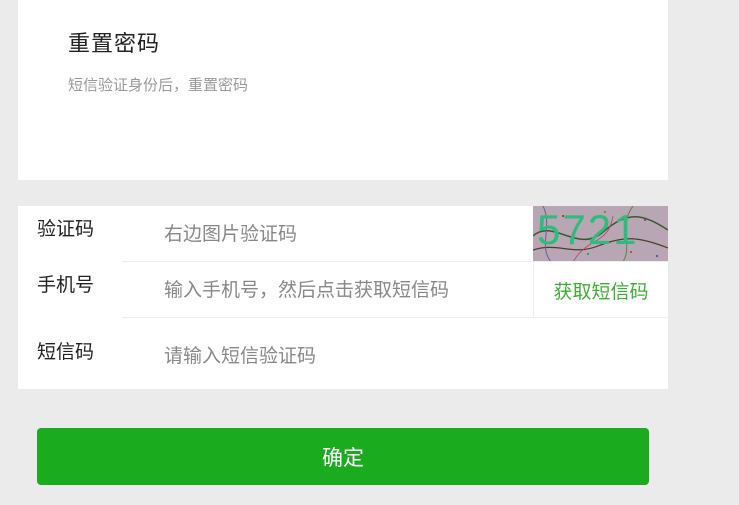 Image resolution: width=739 pixels, height=505 pixels. I want to click on sms-code-input, so click(344, 356).